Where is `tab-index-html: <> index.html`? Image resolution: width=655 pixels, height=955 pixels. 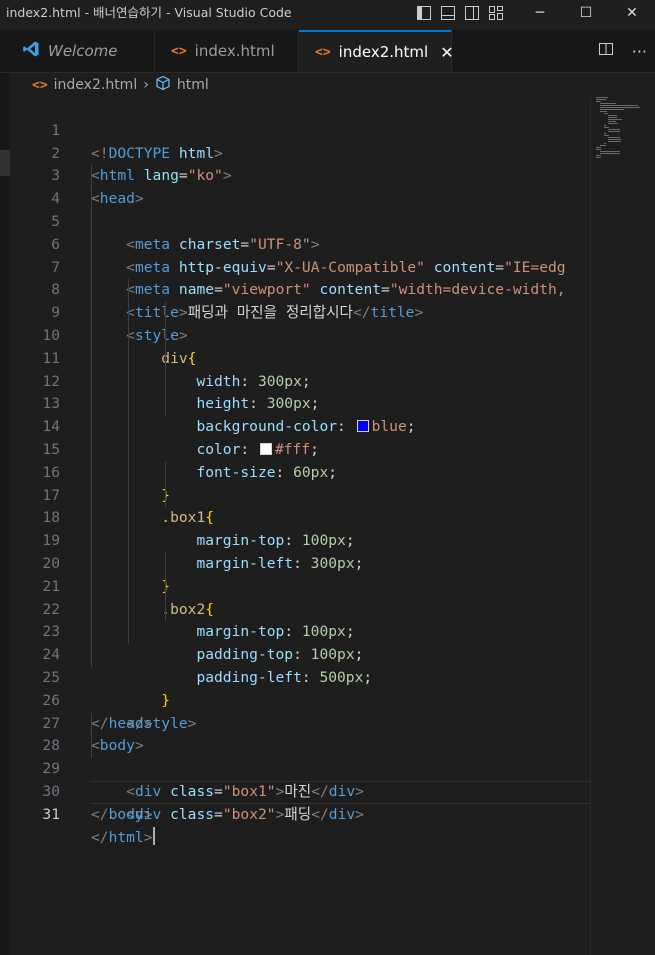 tab-index-html: <> index.html is located at coordinates (227, 51).